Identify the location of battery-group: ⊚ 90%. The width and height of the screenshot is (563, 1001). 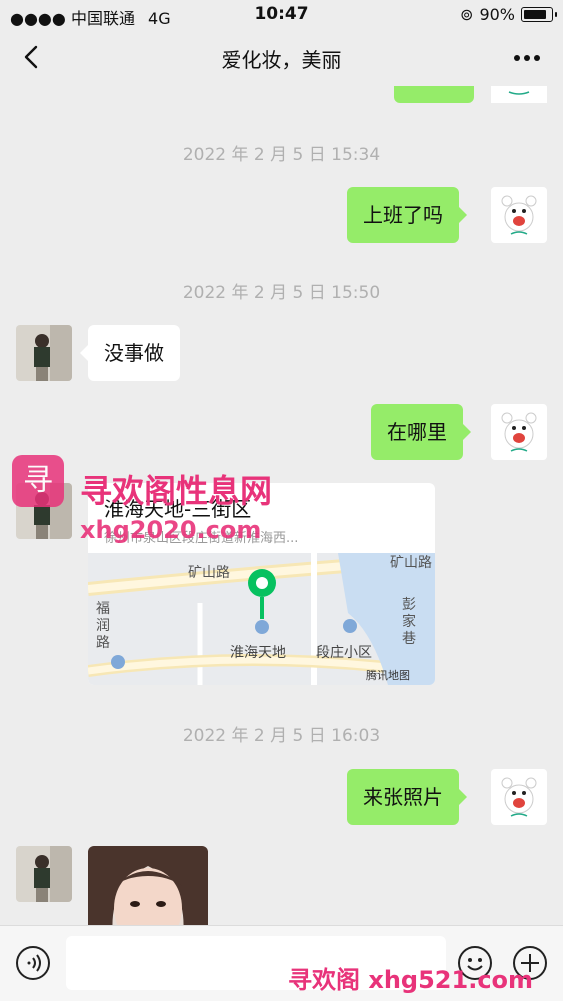
(508, 14).